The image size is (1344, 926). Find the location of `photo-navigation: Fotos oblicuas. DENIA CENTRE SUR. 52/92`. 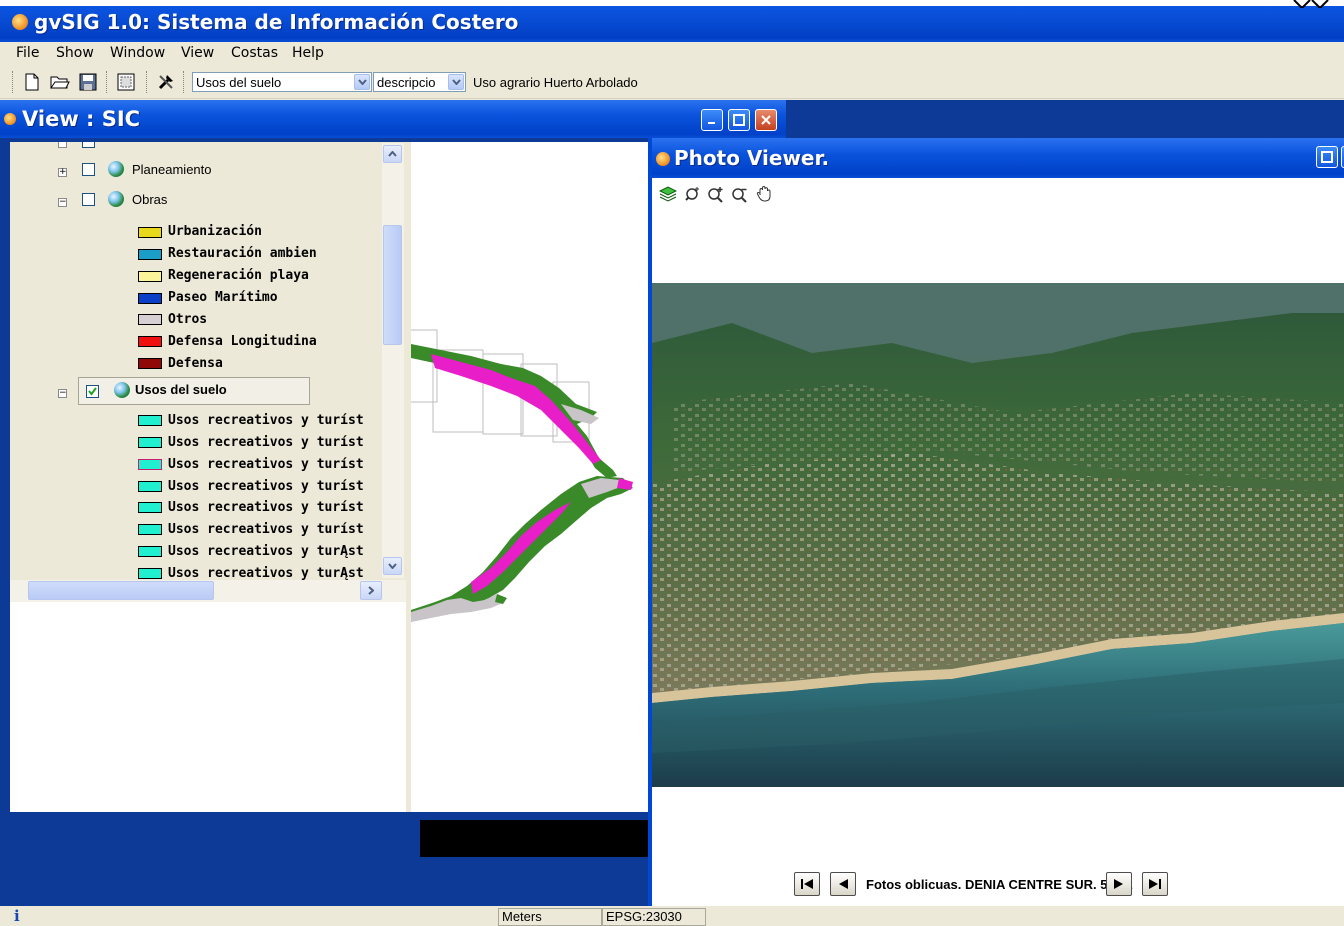

photo-navigation: Fotos oblicuas. DENIA CENTRE SUR. 52/92 is located at coordinates (1054, 885).